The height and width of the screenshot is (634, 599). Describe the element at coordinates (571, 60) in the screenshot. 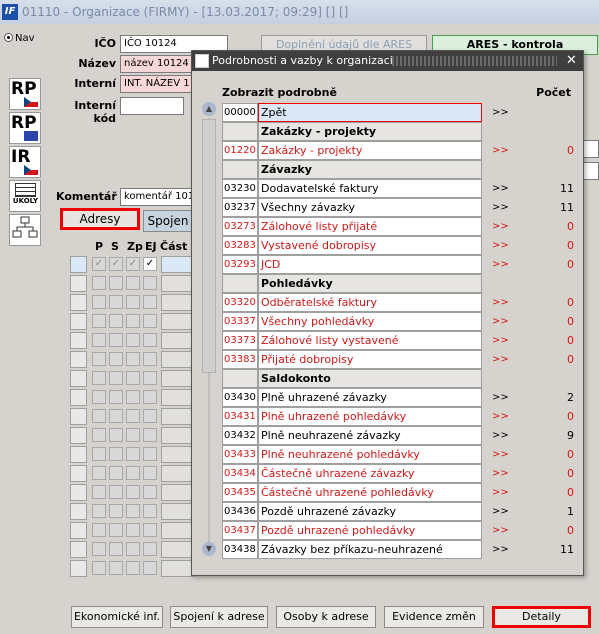

I see `close-icon: ✕` at that location.